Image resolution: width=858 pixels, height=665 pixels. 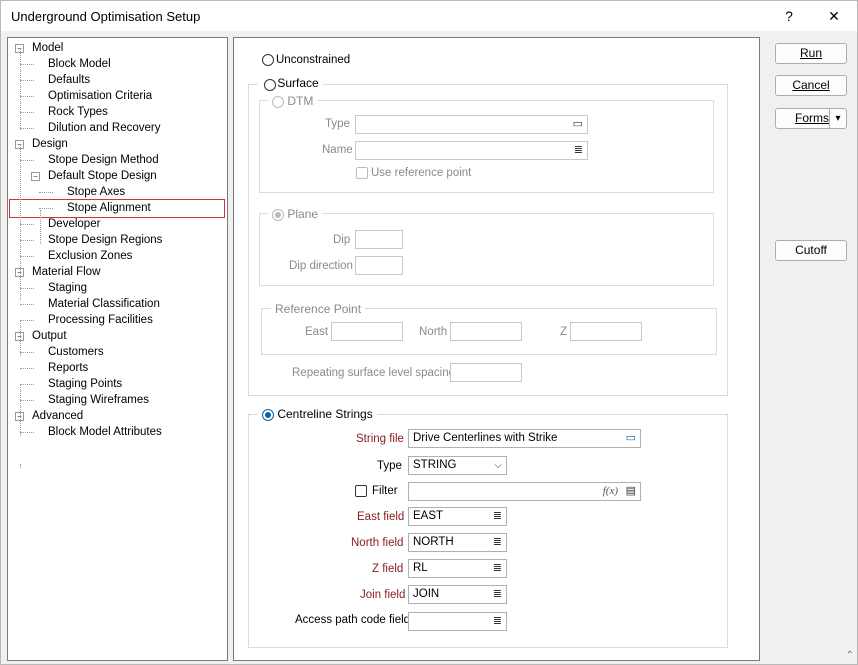 What do you see at coordinates (420, 568) in the screenshot?
I see `z-field-value: RL` at bounding box center [420, 568].